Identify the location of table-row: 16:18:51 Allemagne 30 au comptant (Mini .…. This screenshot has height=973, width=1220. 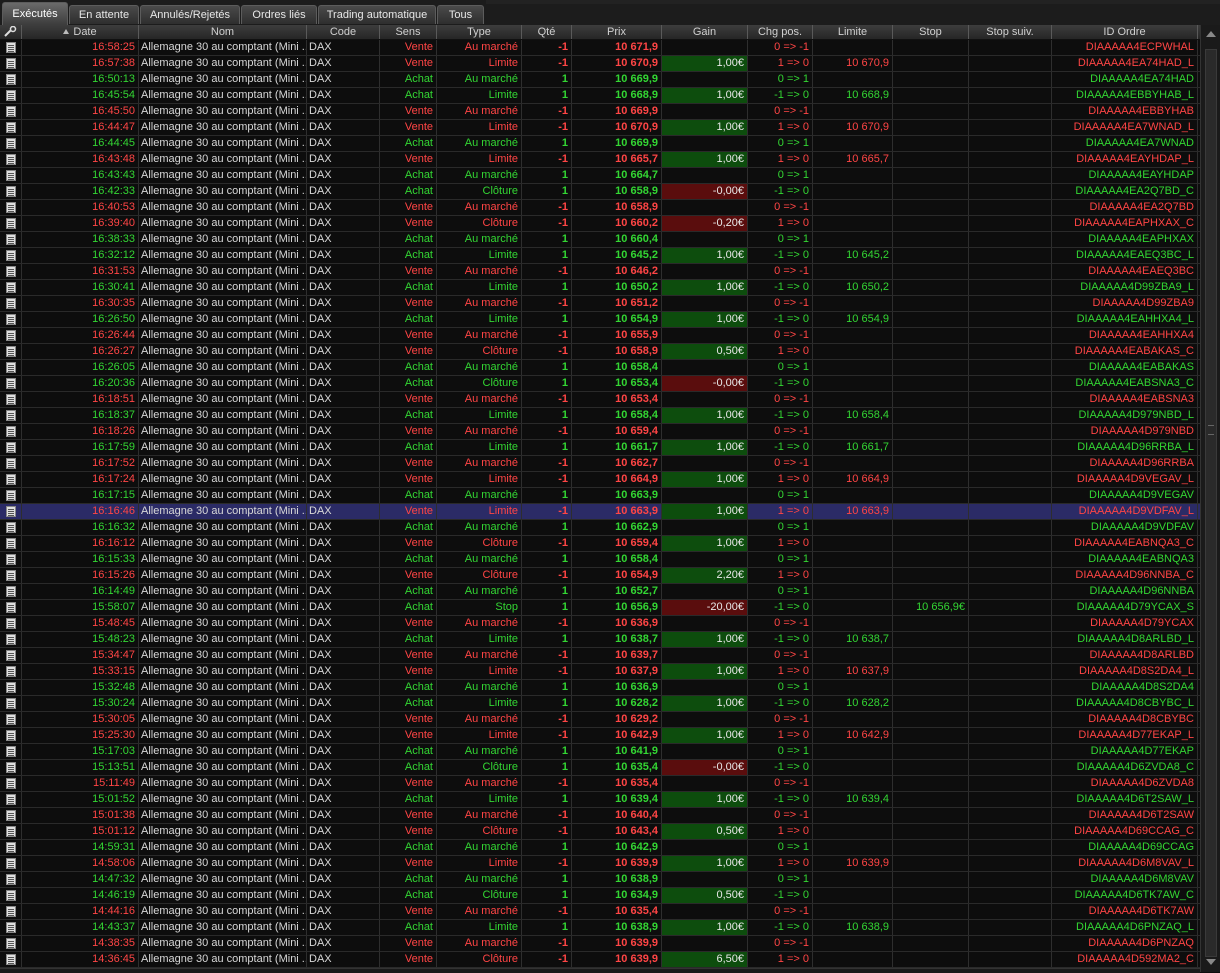
(600, 400).